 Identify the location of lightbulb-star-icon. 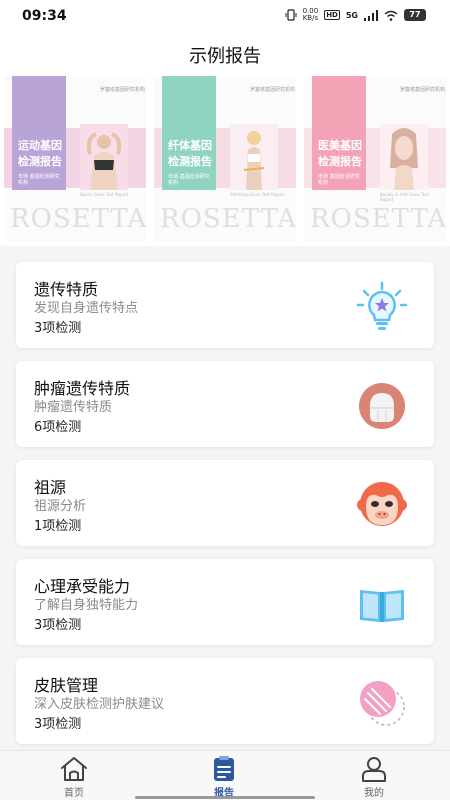
(382, 305).